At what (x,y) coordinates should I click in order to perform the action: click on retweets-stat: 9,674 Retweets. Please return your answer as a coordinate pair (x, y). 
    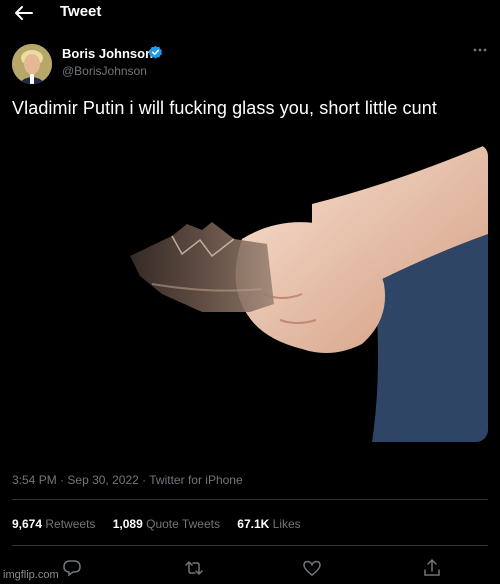
    Looking at the image, I should click on (55, 524).